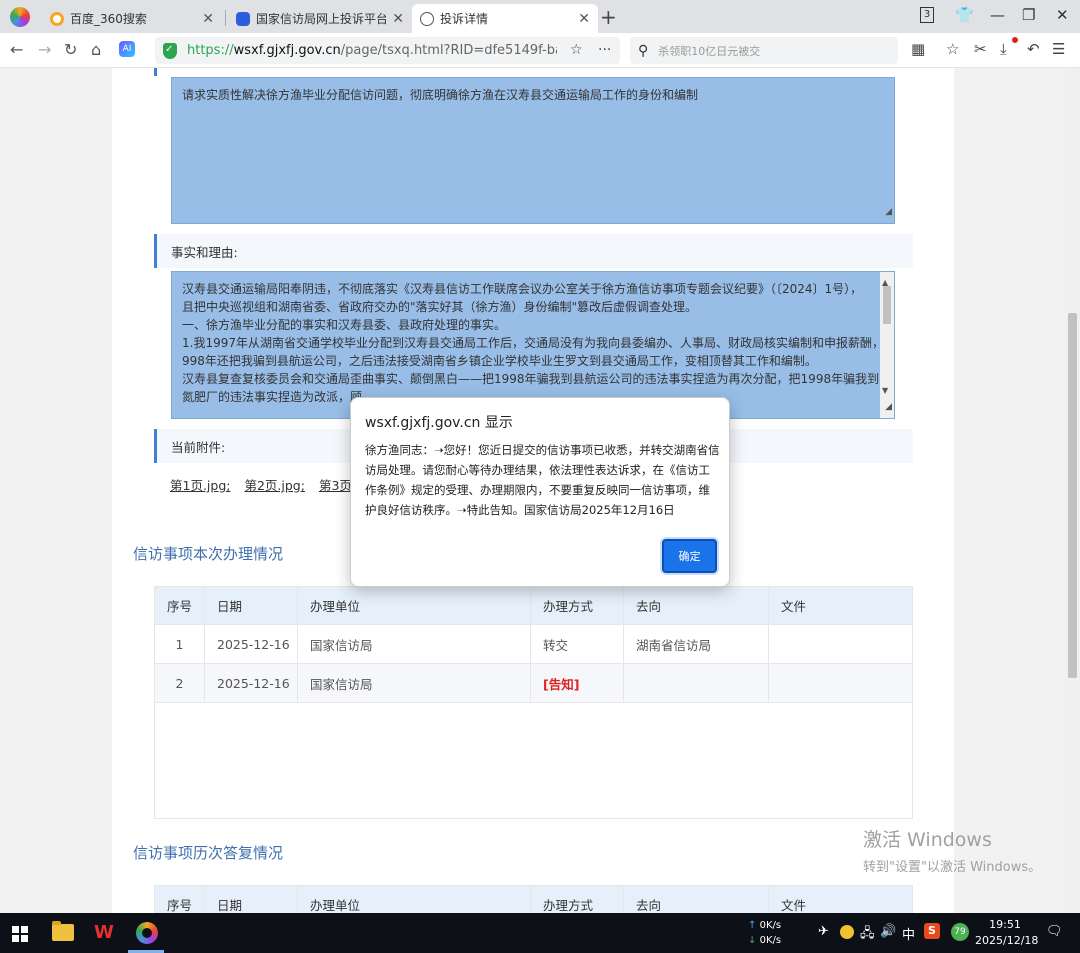 The width and height of the screenshot is (1080, 953). I want to click on home-icon: ⌂, so click(96, 49).